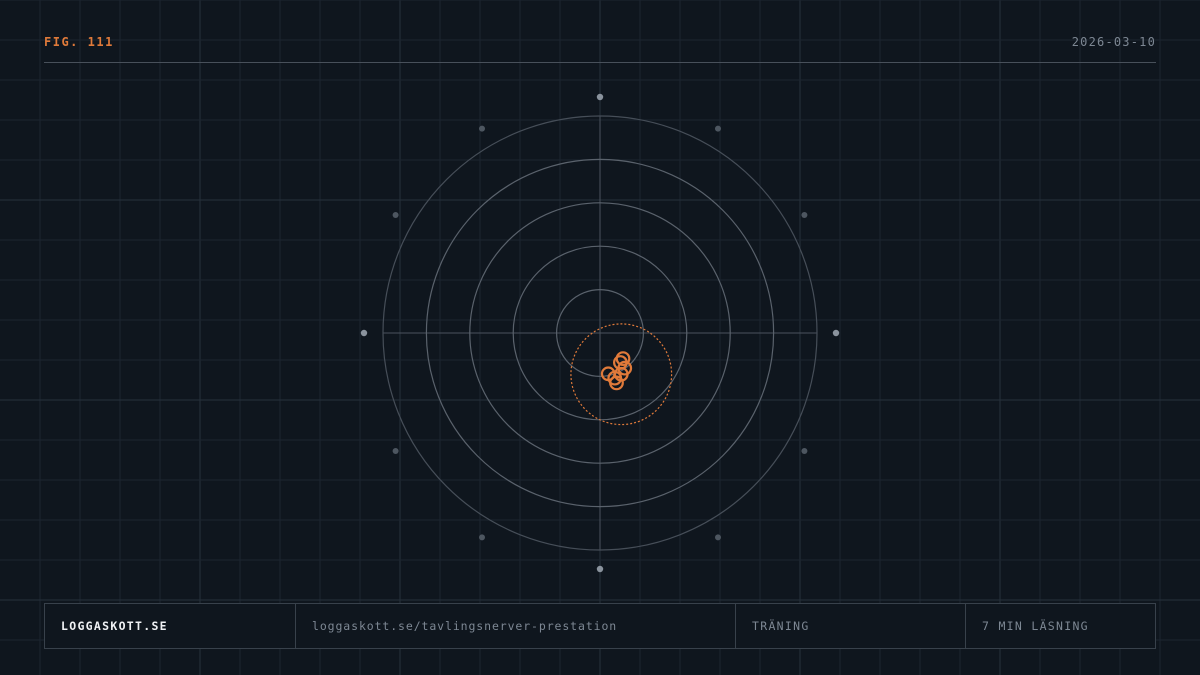 The height and width of the screenshot is (675, 1200). Describe the element at coordinates (170, 626) in the screenshot. I see `site-name: LOGGASKOTT.SE` at that location.